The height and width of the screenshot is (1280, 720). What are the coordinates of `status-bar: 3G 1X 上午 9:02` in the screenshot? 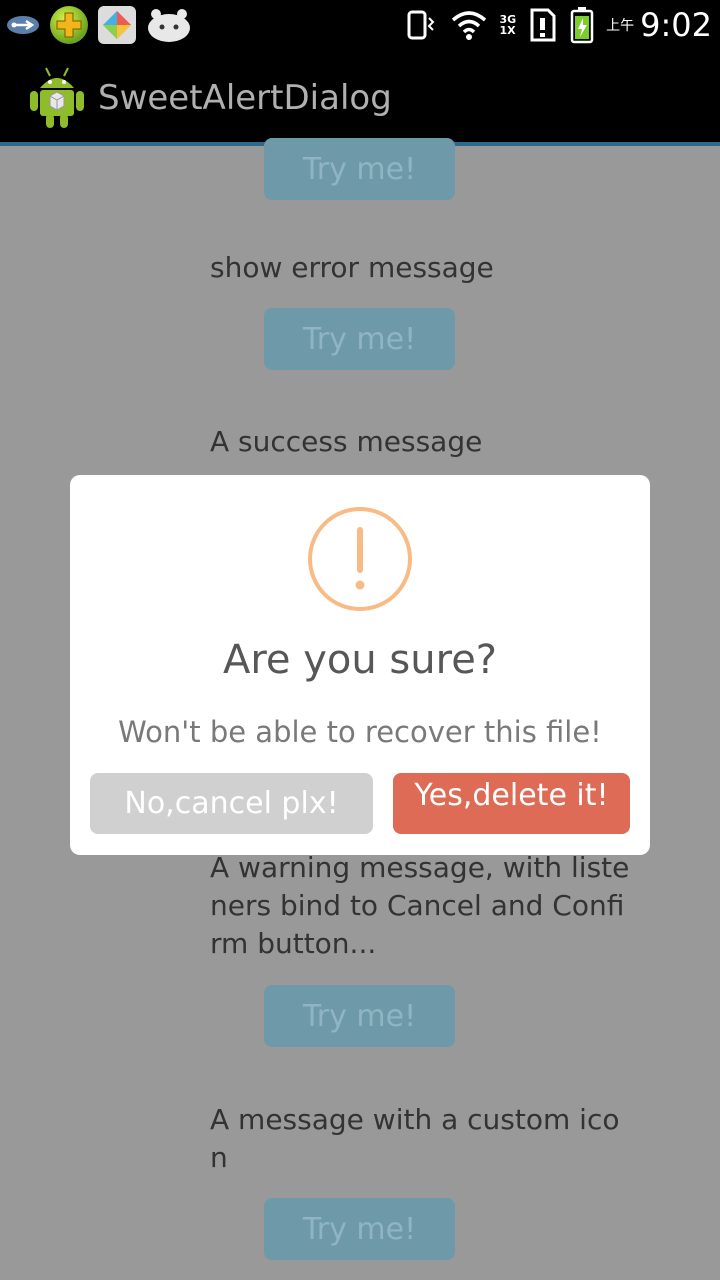 It's located at (360, 25).